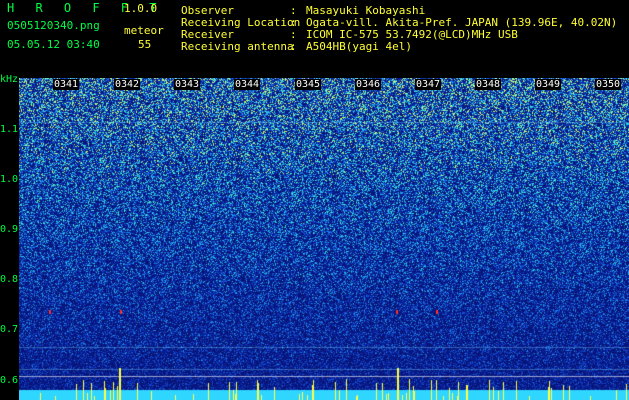 The width and height of the screenshot is (629, 400). I want to click on time-tick-label: 0343, so click(187, 84).